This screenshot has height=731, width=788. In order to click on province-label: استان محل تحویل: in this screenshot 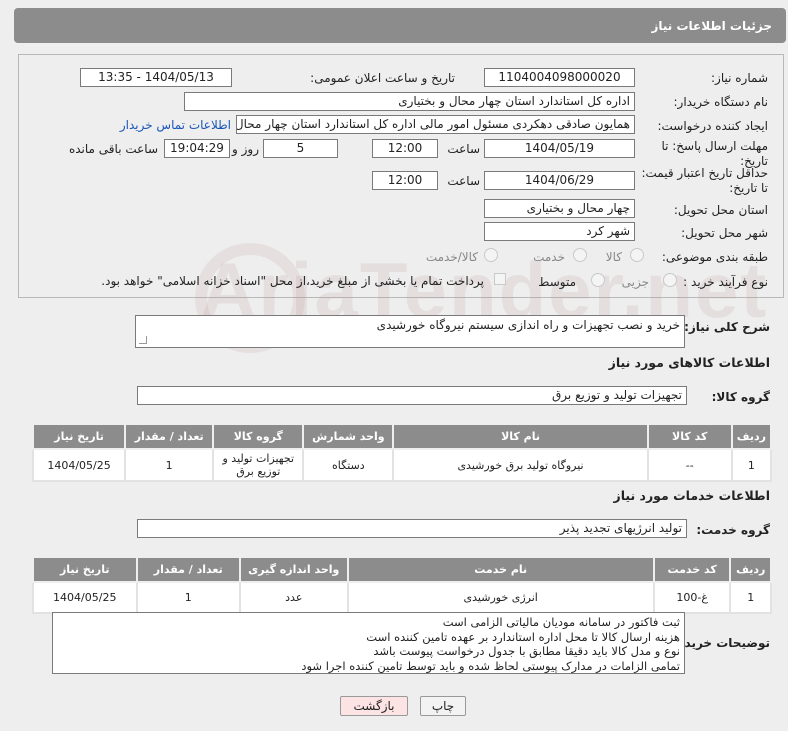, I will do `click(720, 210)`.